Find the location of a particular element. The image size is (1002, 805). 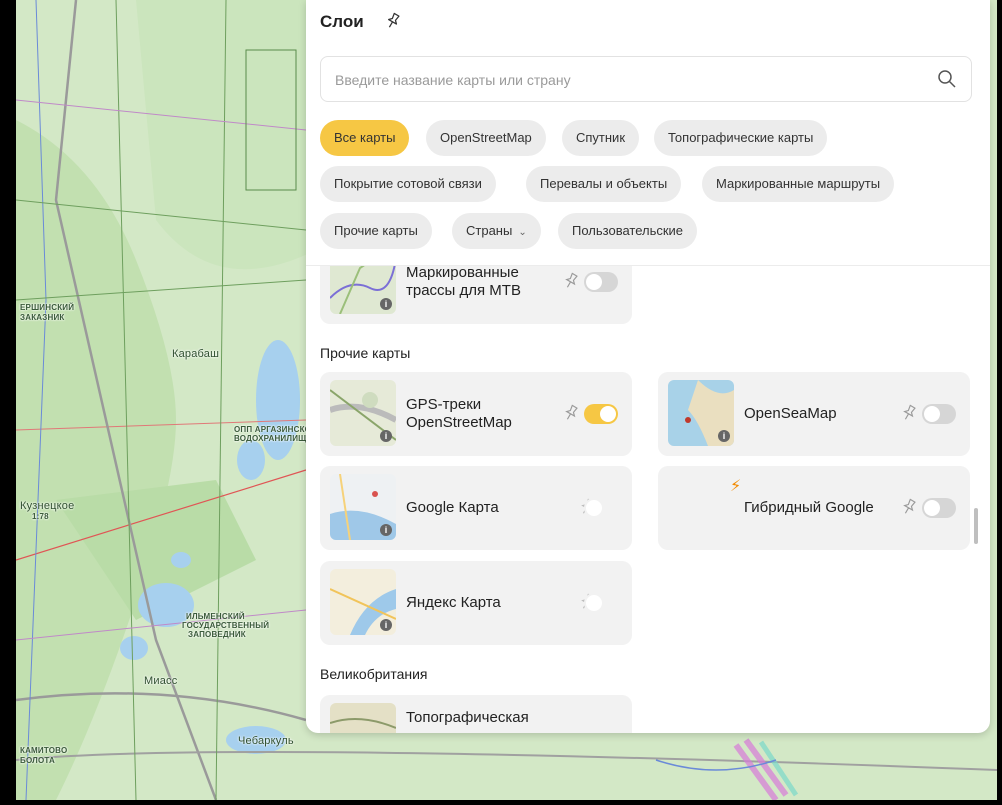

chip-custom: Пользовательские is located at coordinates (628, 231).